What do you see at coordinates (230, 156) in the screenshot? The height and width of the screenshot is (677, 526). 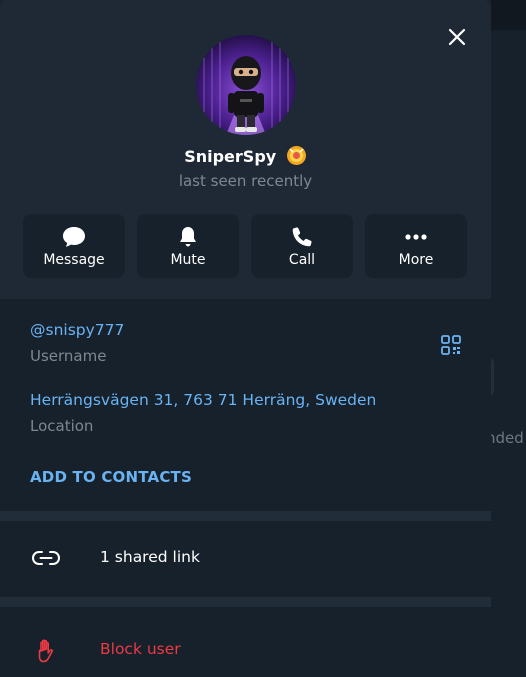 I see `profile-name: SniperSpy` at bounding box center [230, 156].